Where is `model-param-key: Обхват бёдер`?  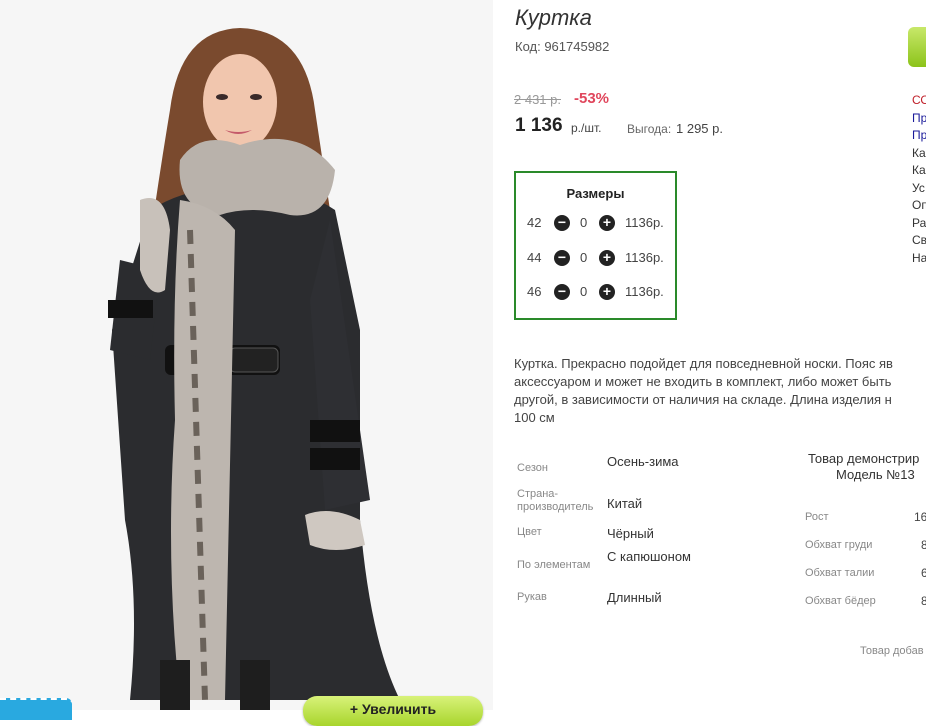 model-param-key: Обхват бёдер is located at coordinates (840, 601).